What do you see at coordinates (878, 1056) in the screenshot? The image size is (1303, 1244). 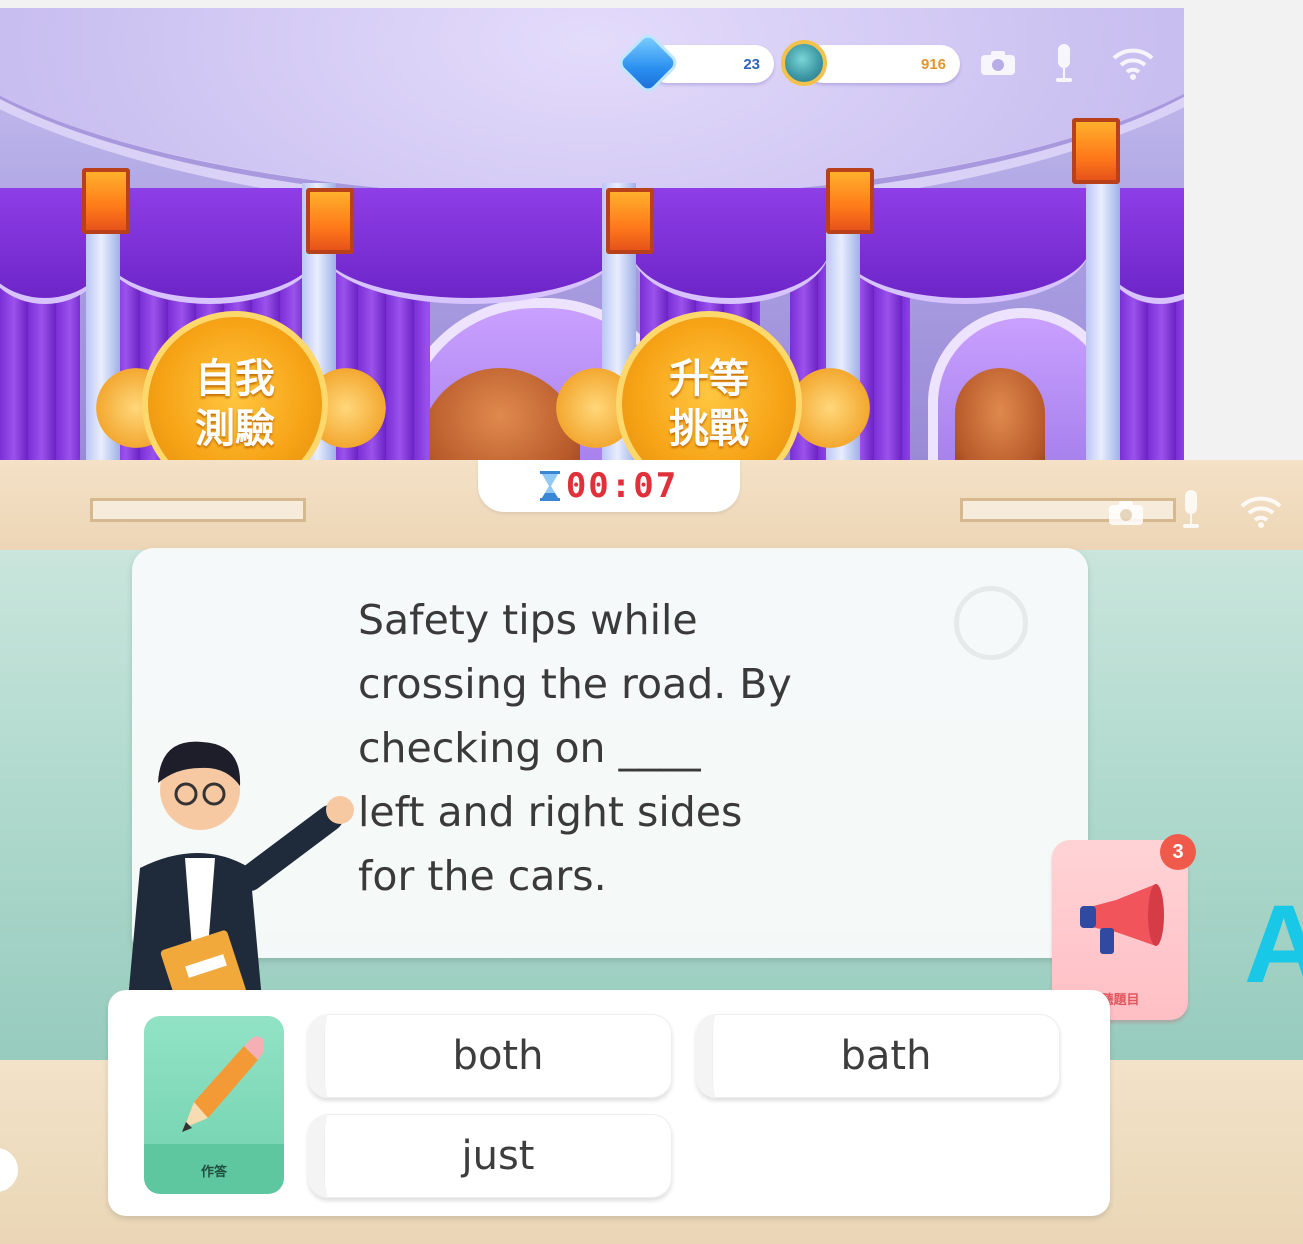 I see `answer-option: bath` at bounding box center [878, 1056].